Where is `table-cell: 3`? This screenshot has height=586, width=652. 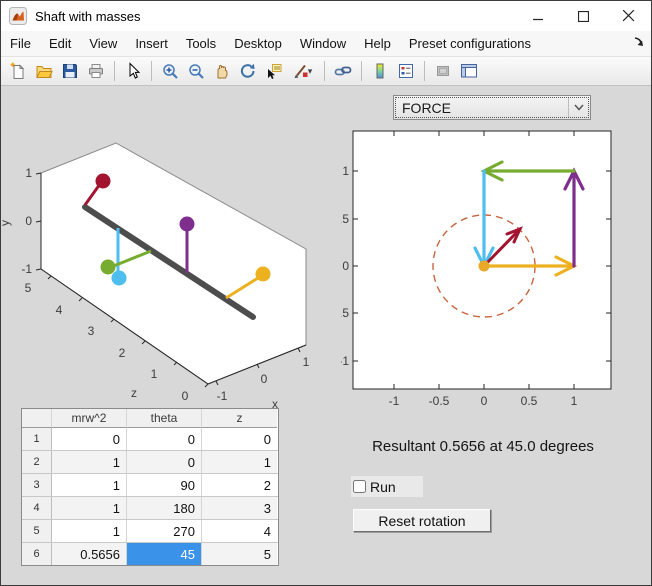
table-cell: 3 is located at coordinates (239, 508).